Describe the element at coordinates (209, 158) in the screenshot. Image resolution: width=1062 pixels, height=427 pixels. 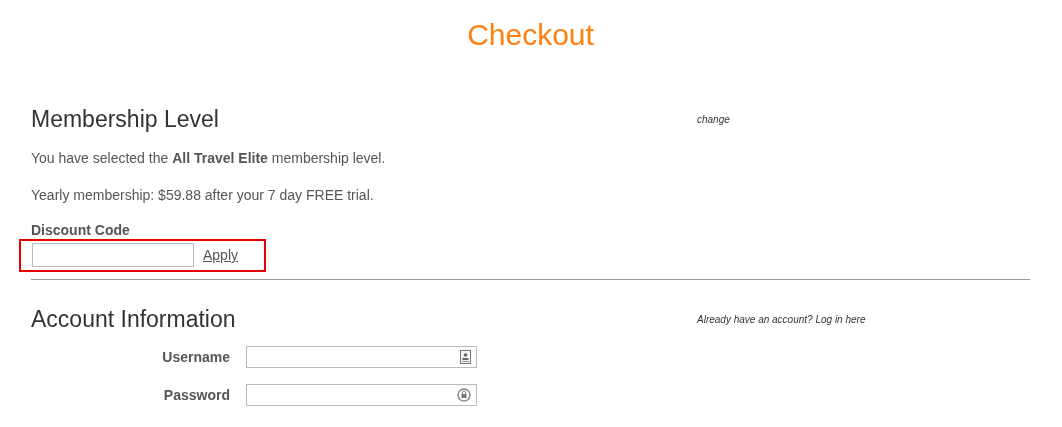
I see `selected-level-text: You have selected the All Travel Elite membership level.` at that location.